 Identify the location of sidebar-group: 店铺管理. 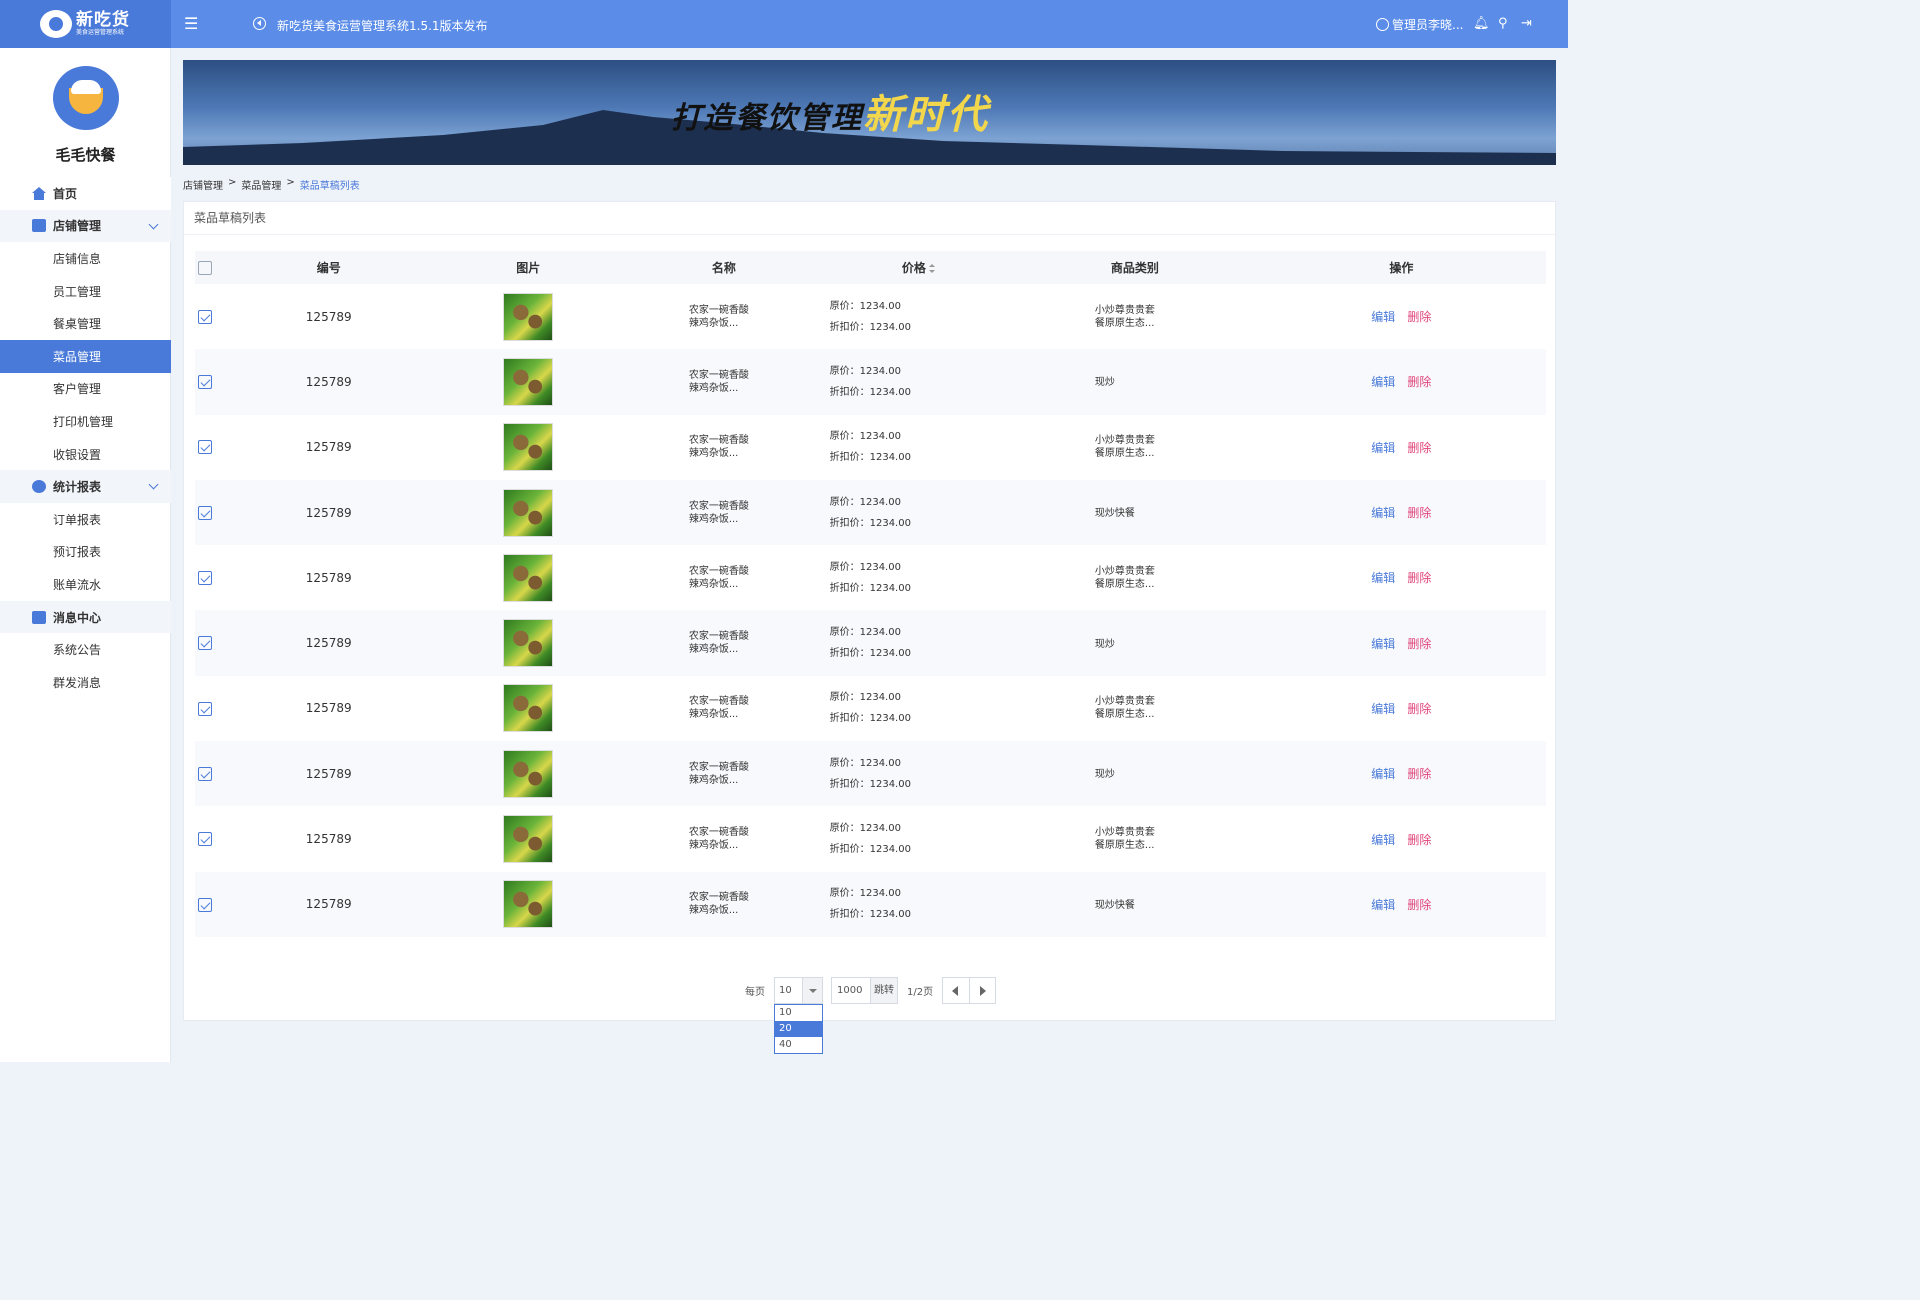
(85, 226).